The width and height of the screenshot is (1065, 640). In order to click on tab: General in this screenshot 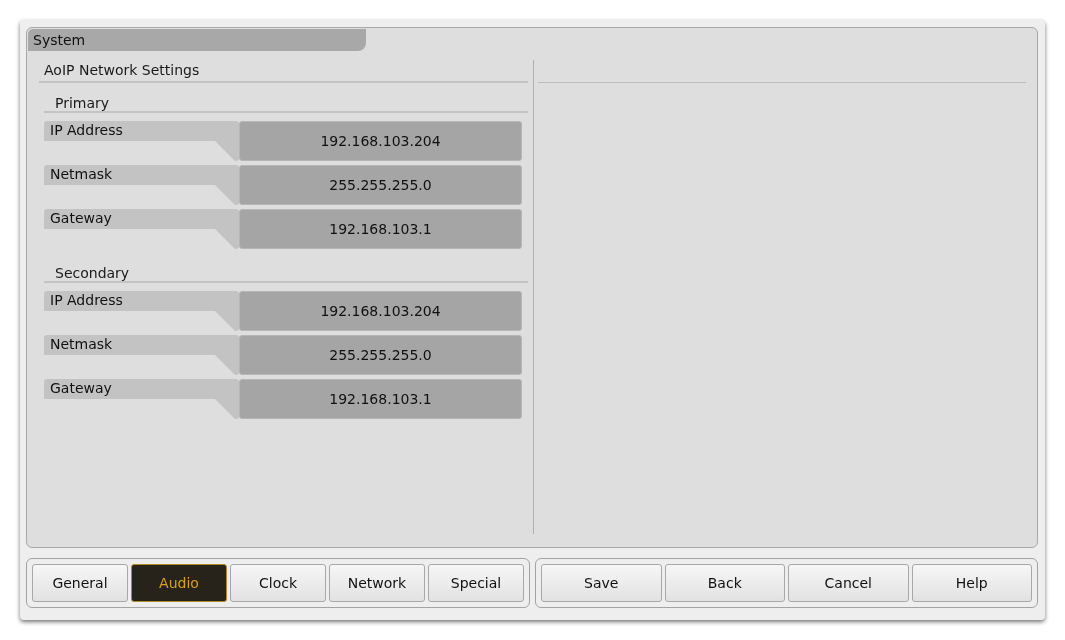, I will do `click(80, 583)`.